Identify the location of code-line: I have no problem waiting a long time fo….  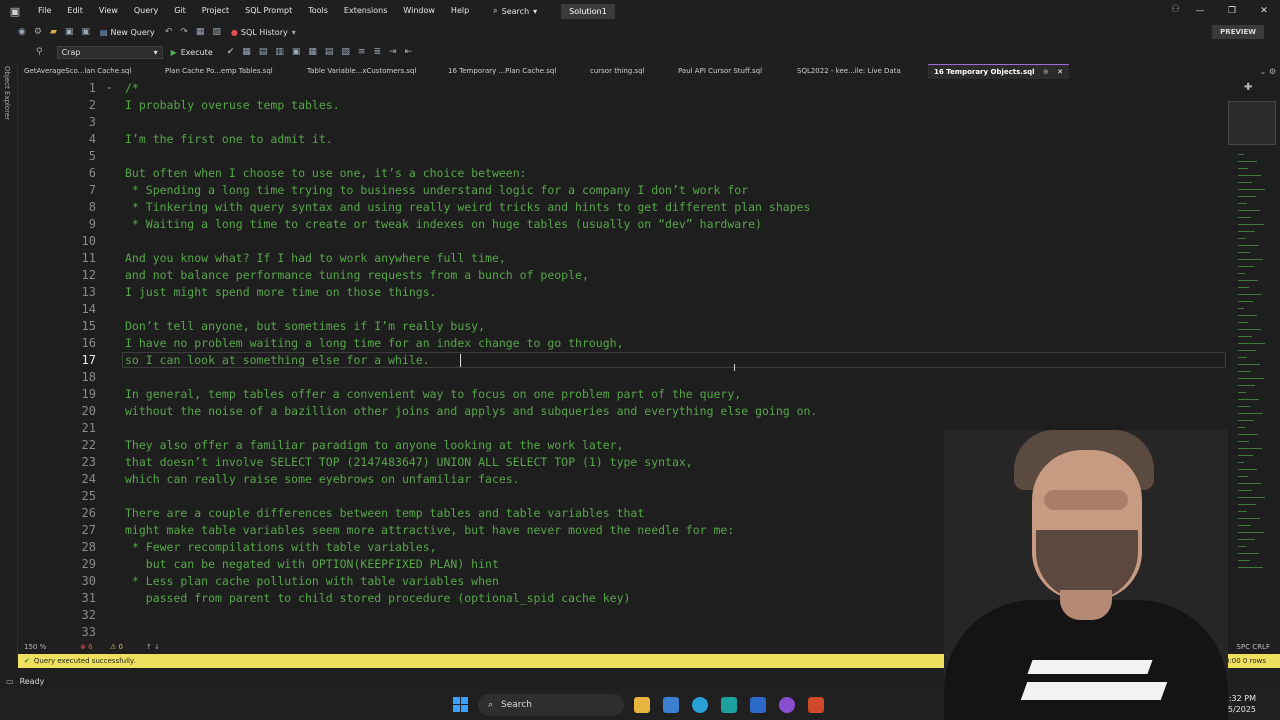
(374, 343).